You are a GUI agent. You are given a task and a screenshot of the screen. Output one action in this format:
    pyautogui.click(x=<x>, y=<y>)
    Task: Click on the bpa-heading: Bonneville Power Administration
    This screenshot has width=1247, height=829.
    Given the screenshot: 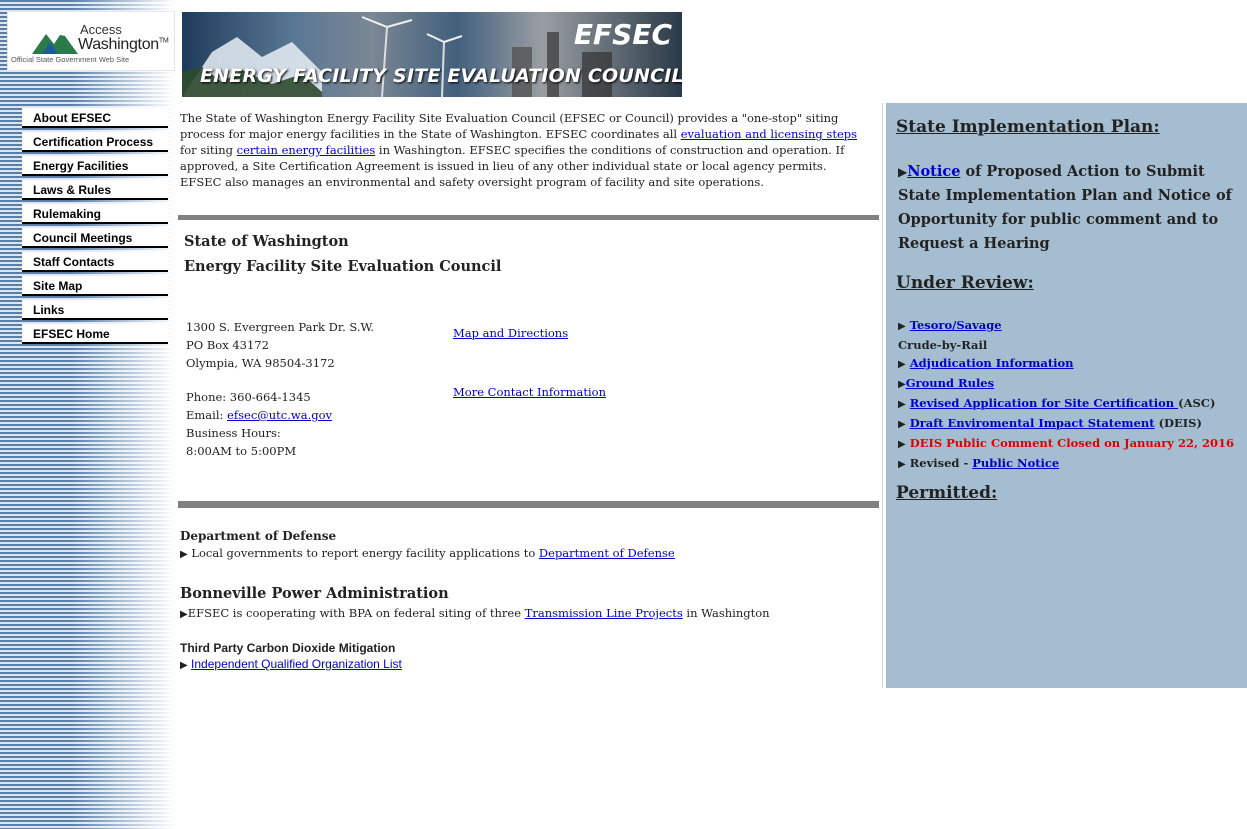 What is the action you would take?
    pyautogui.click(x=314, y=593)
    